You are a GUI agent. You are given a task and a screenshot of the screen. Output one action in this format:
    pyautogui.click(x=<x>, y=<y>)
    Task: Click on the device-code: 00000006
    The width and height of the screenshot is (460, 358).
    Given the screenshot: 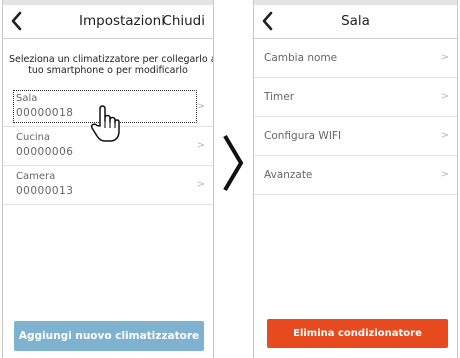 What is the action you would take?
    pyautogui.click(x=45, y=152)
    